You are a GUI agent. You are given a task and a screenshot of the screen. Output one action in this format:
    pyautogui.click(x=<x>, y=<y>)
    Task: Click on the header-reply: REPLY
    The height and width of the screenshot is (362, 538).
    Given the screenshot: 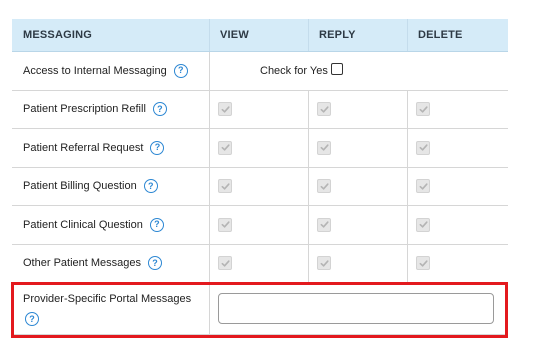 What is the action you would take?
    pyautogui.click(x=358, y=35)
    